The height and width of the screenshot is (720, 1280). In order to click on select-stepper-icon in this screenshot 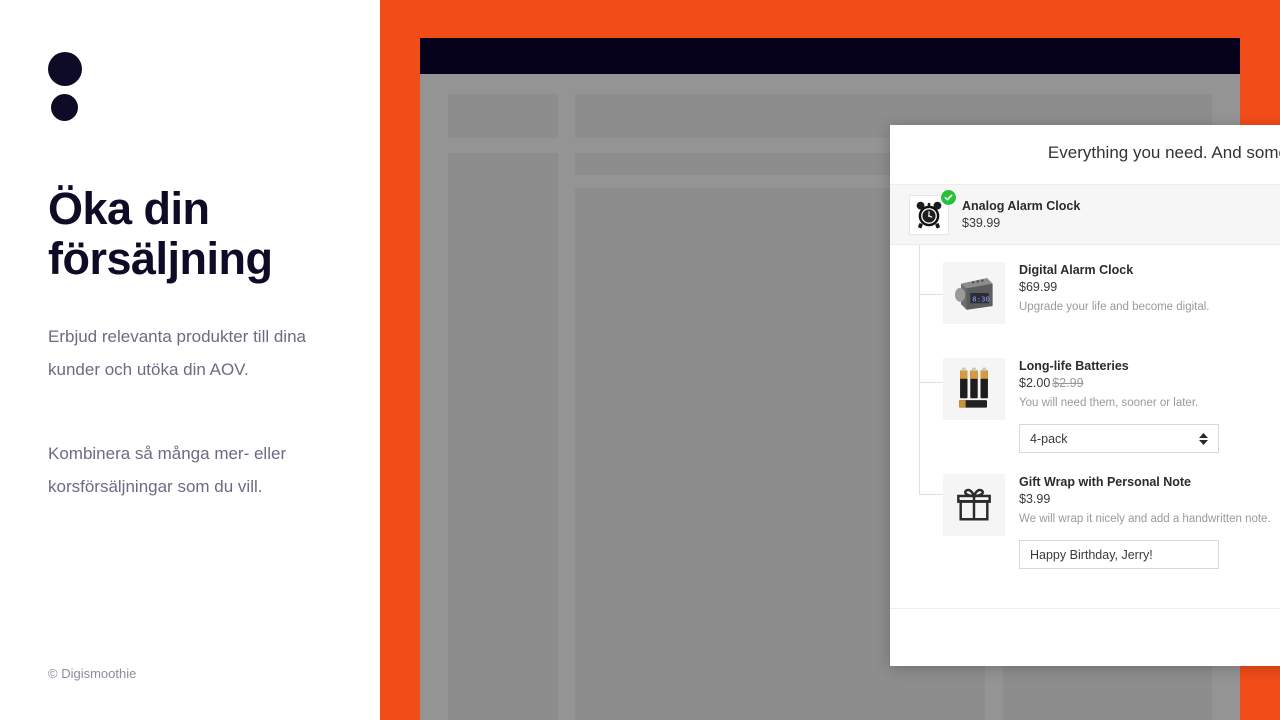, I will do `click(1203, 438)`.